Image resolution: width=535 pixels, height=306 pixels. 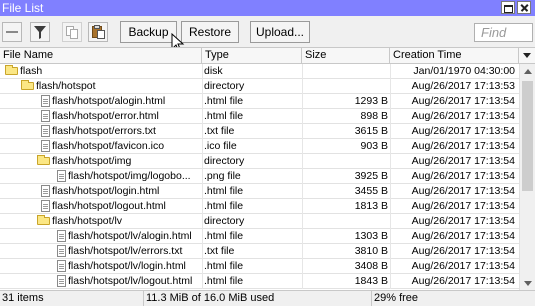 What do you see at coordinates (346, 55) in the screenshot?
I see `column-header-size: Size` at bounding box center [346, 55].